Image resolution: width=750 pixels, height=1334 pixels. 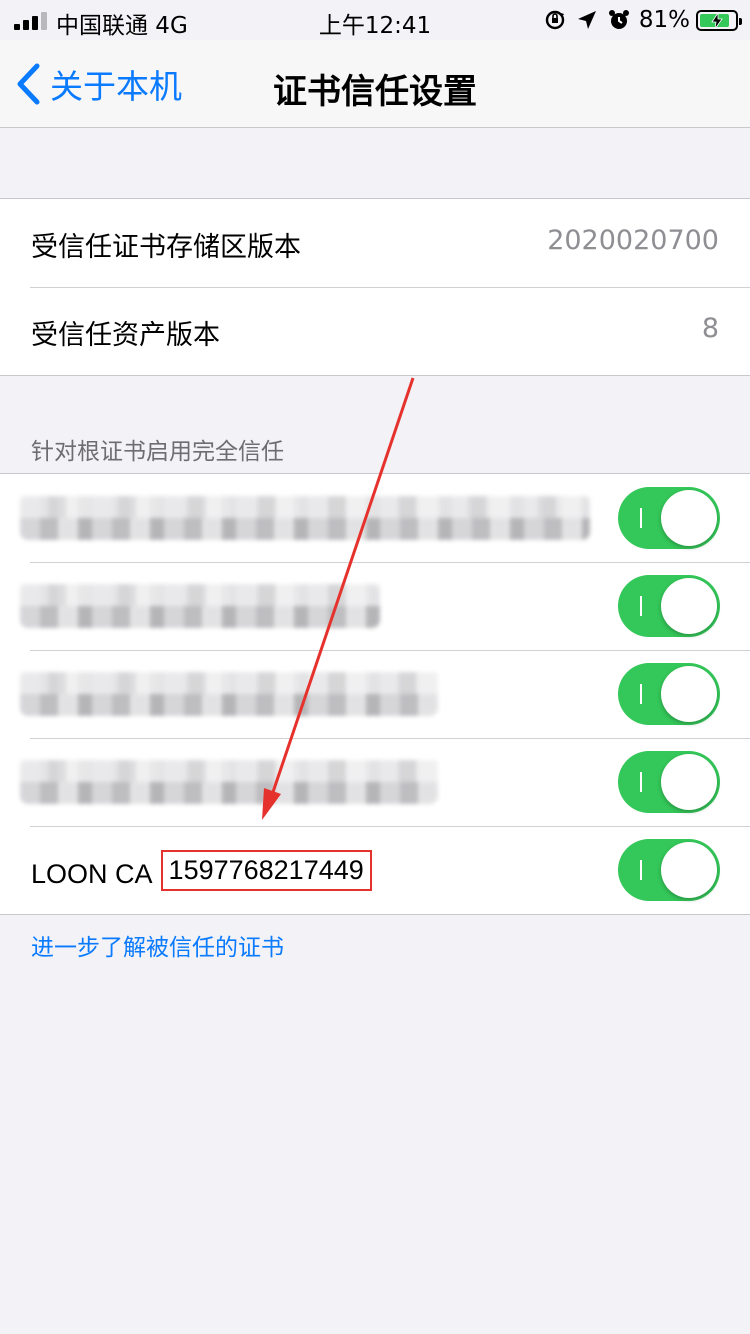 I want to click on highlighted-certificate-id: 1597768217449, so click(x=266, y=870).